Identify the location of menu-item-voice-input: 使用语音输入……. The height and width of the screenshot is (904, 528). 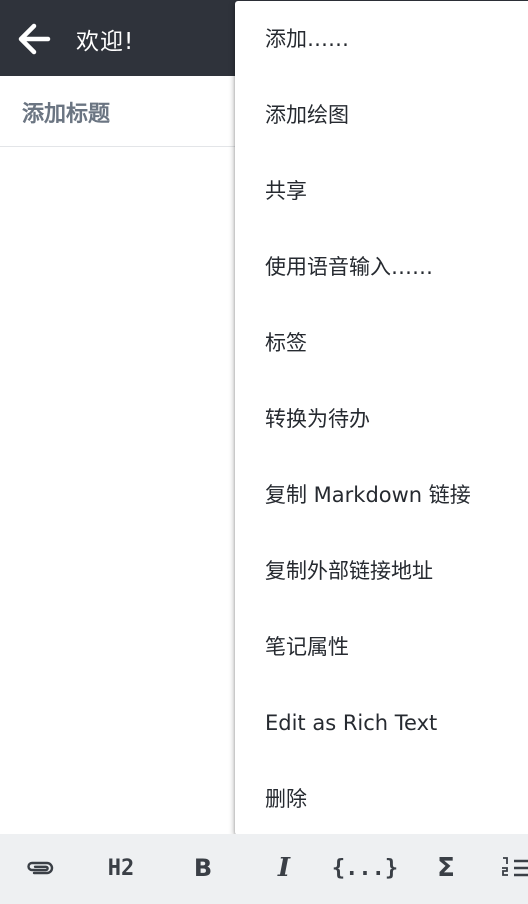
(381, 267).